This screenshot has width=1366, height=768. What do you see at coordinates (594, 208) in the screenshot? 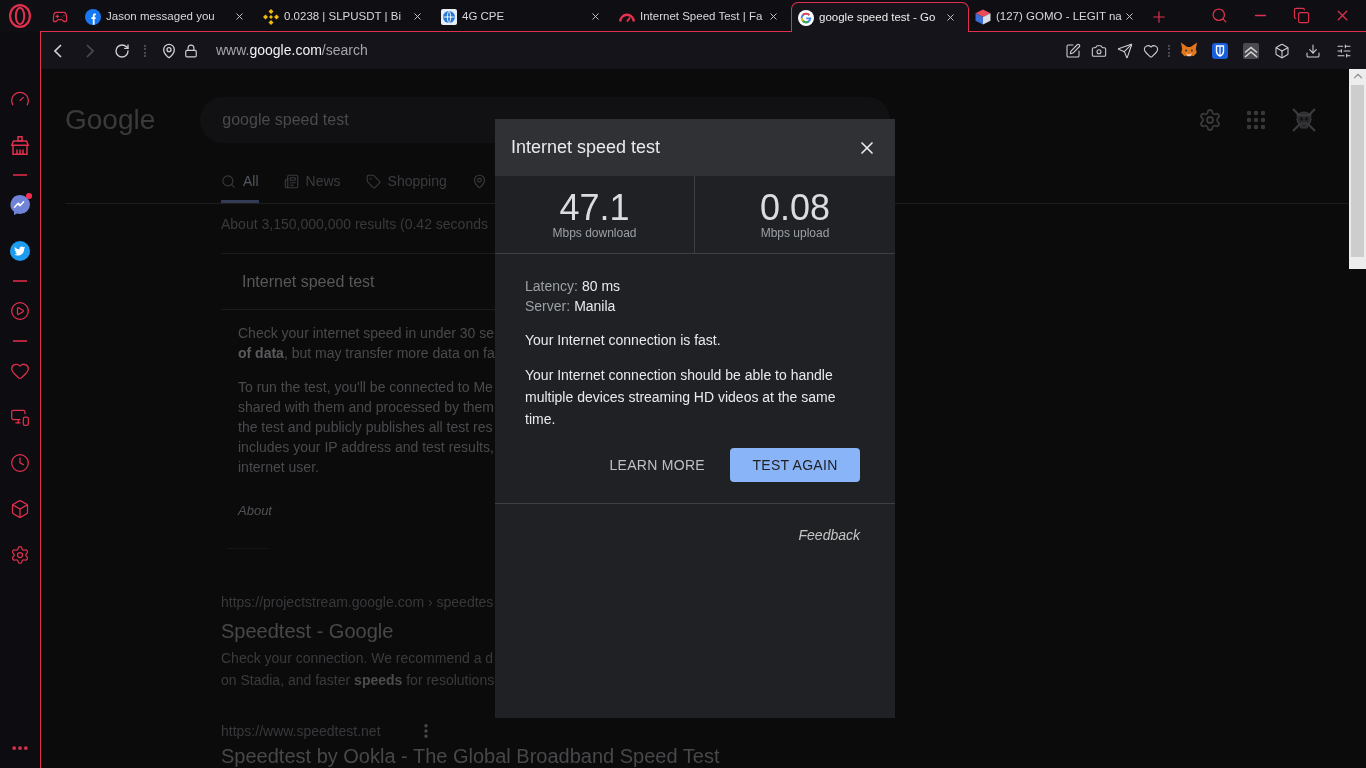
I see `speed-value: 47.1` at bounding box center [594, 208].